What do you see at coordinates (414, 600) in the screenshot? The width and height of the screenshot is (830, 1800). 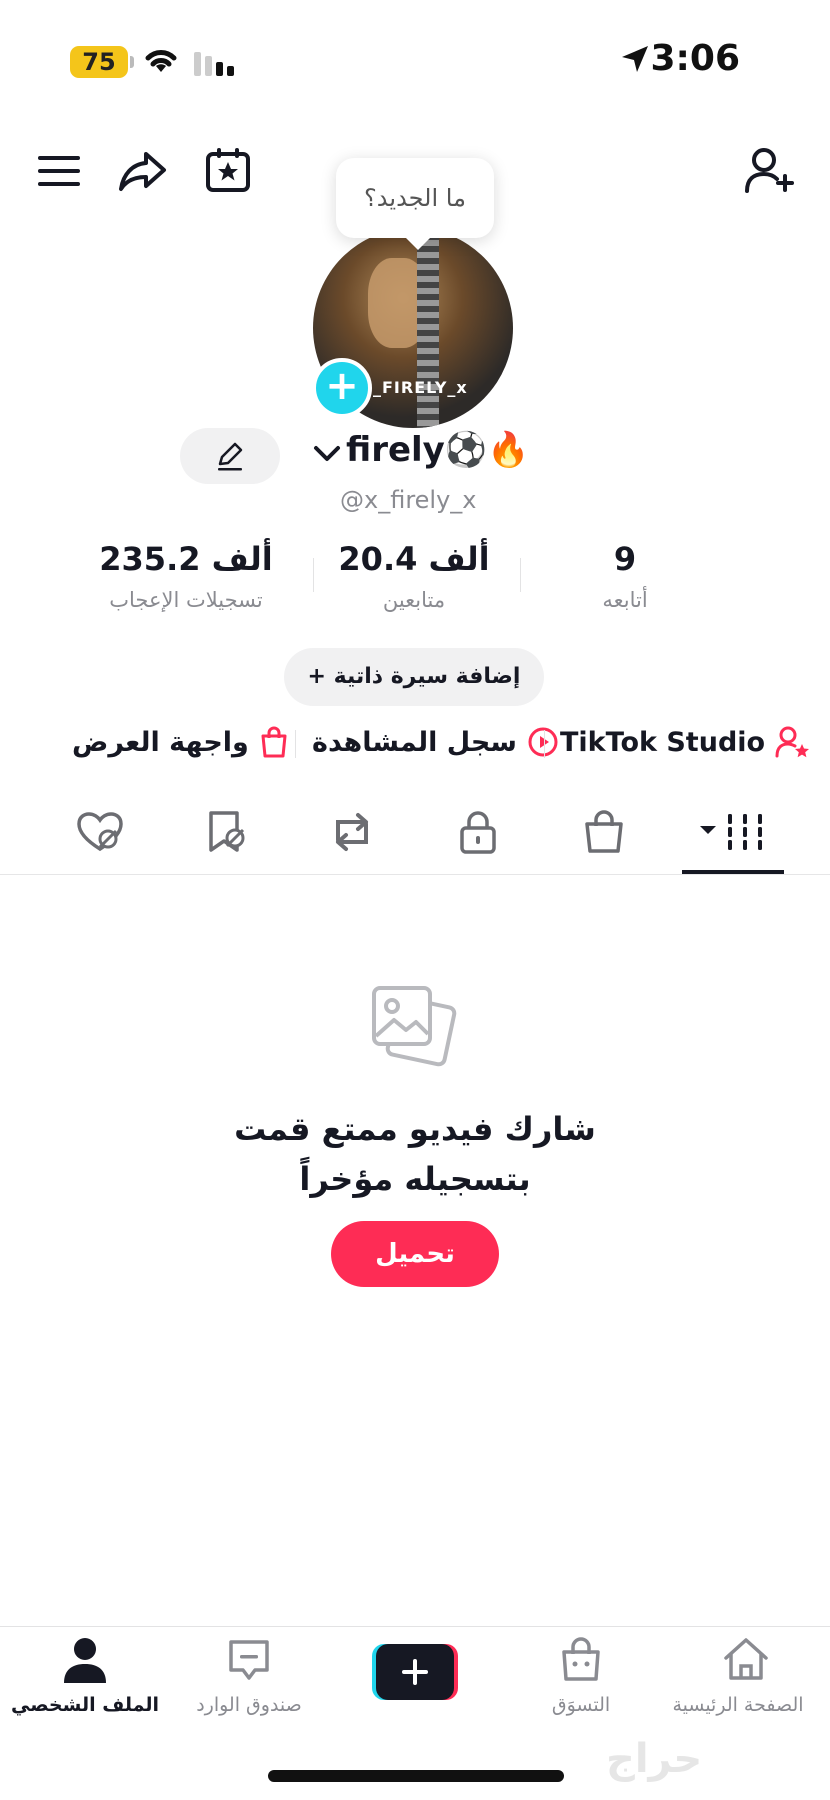 I see `followers-label: متابعين` at bounding box center [414, 600].